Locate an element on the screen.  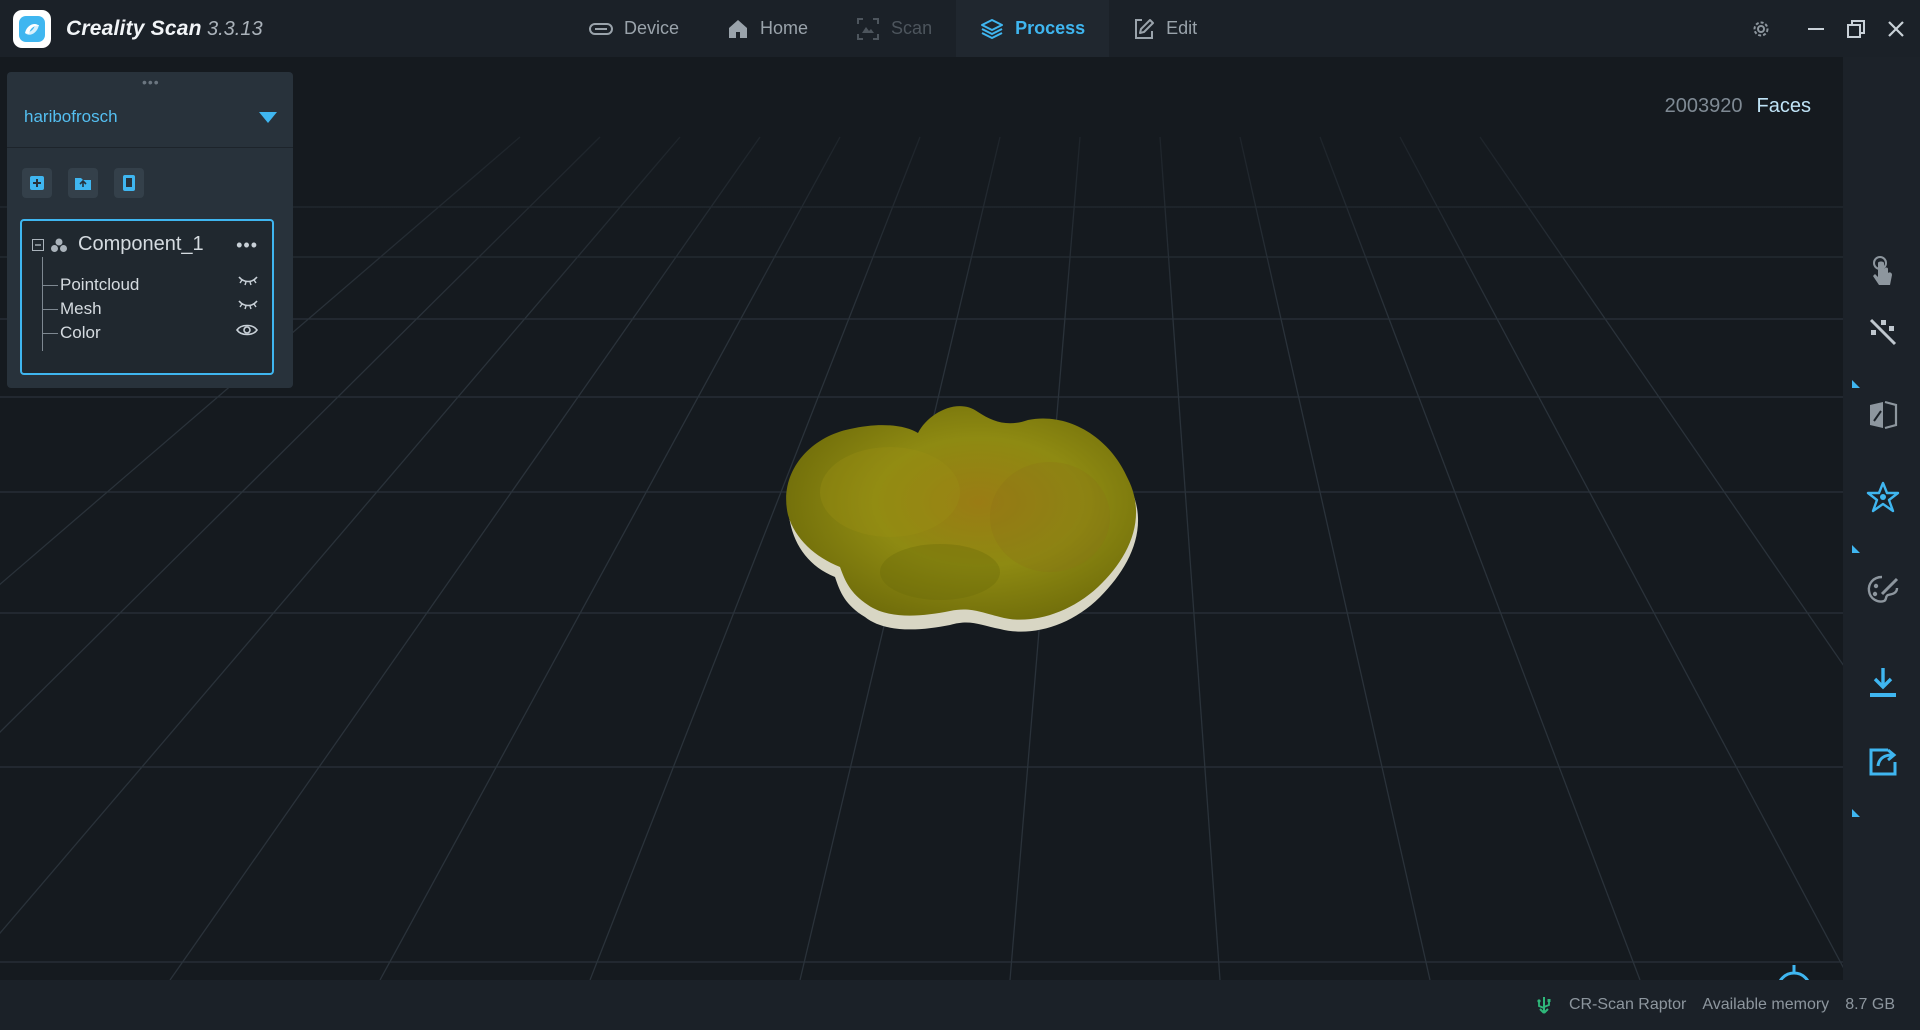
mesh-split-button is located at coordinates (1883, 415).